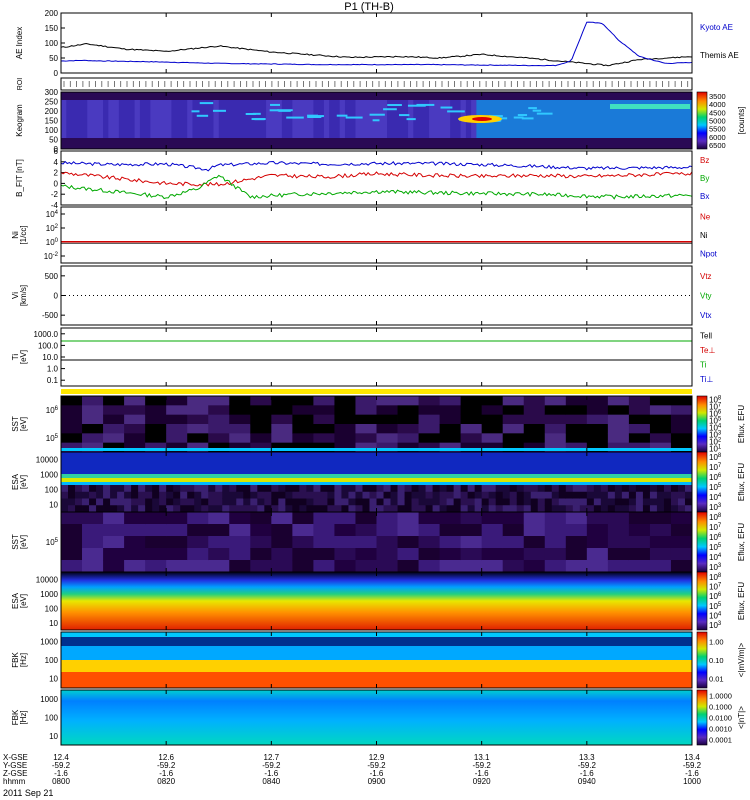  I want to click on panel-yunit: [km/s], so click(23, 295).